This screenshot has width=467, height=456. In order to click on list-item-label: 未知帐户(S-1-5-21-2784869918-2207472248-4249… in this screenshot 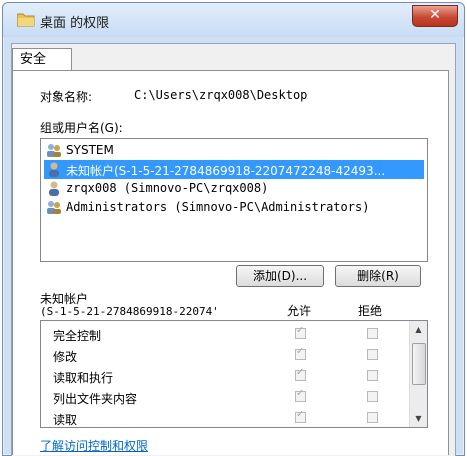, I will do `click(226, 171)`.